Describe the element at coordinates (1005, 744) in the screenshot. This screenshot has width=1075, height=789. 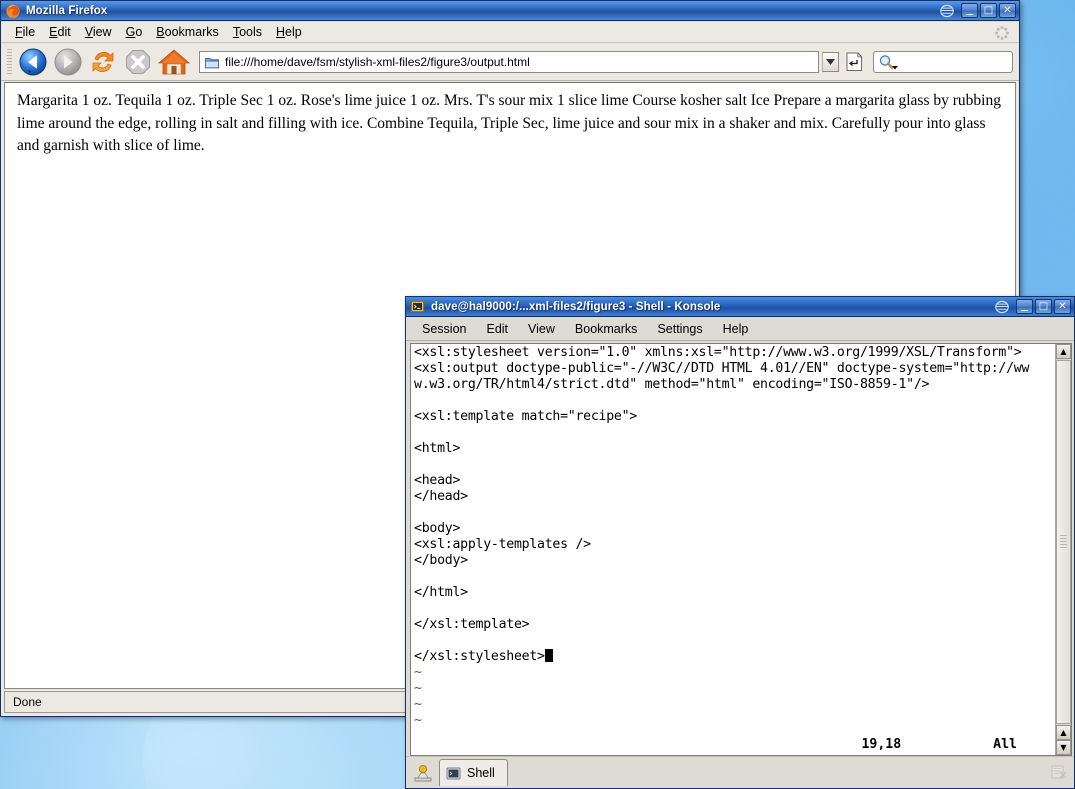
I see `vi-scroll-indicator: All` at that location.